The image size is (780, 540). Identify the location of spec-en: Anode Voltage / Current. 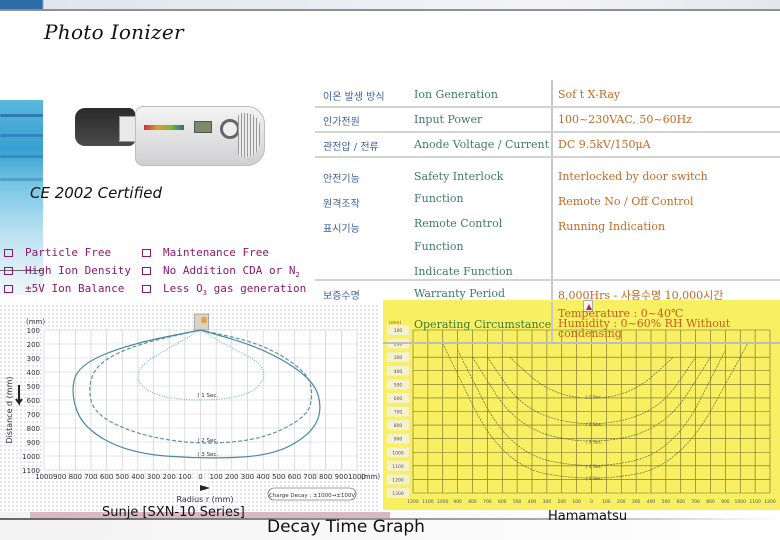
(482, 144).